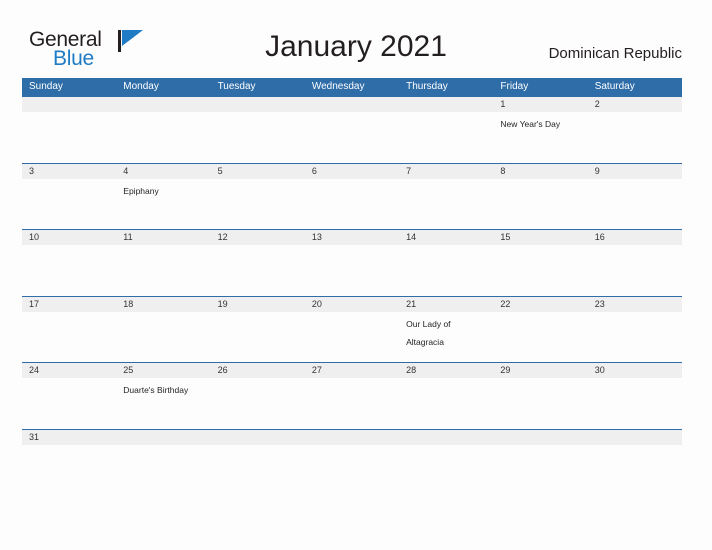 This screenshot has width=712, height=550. Describe the element at coordinates (163, 370) in the screenshot. I see `day-number: 25` at that location.